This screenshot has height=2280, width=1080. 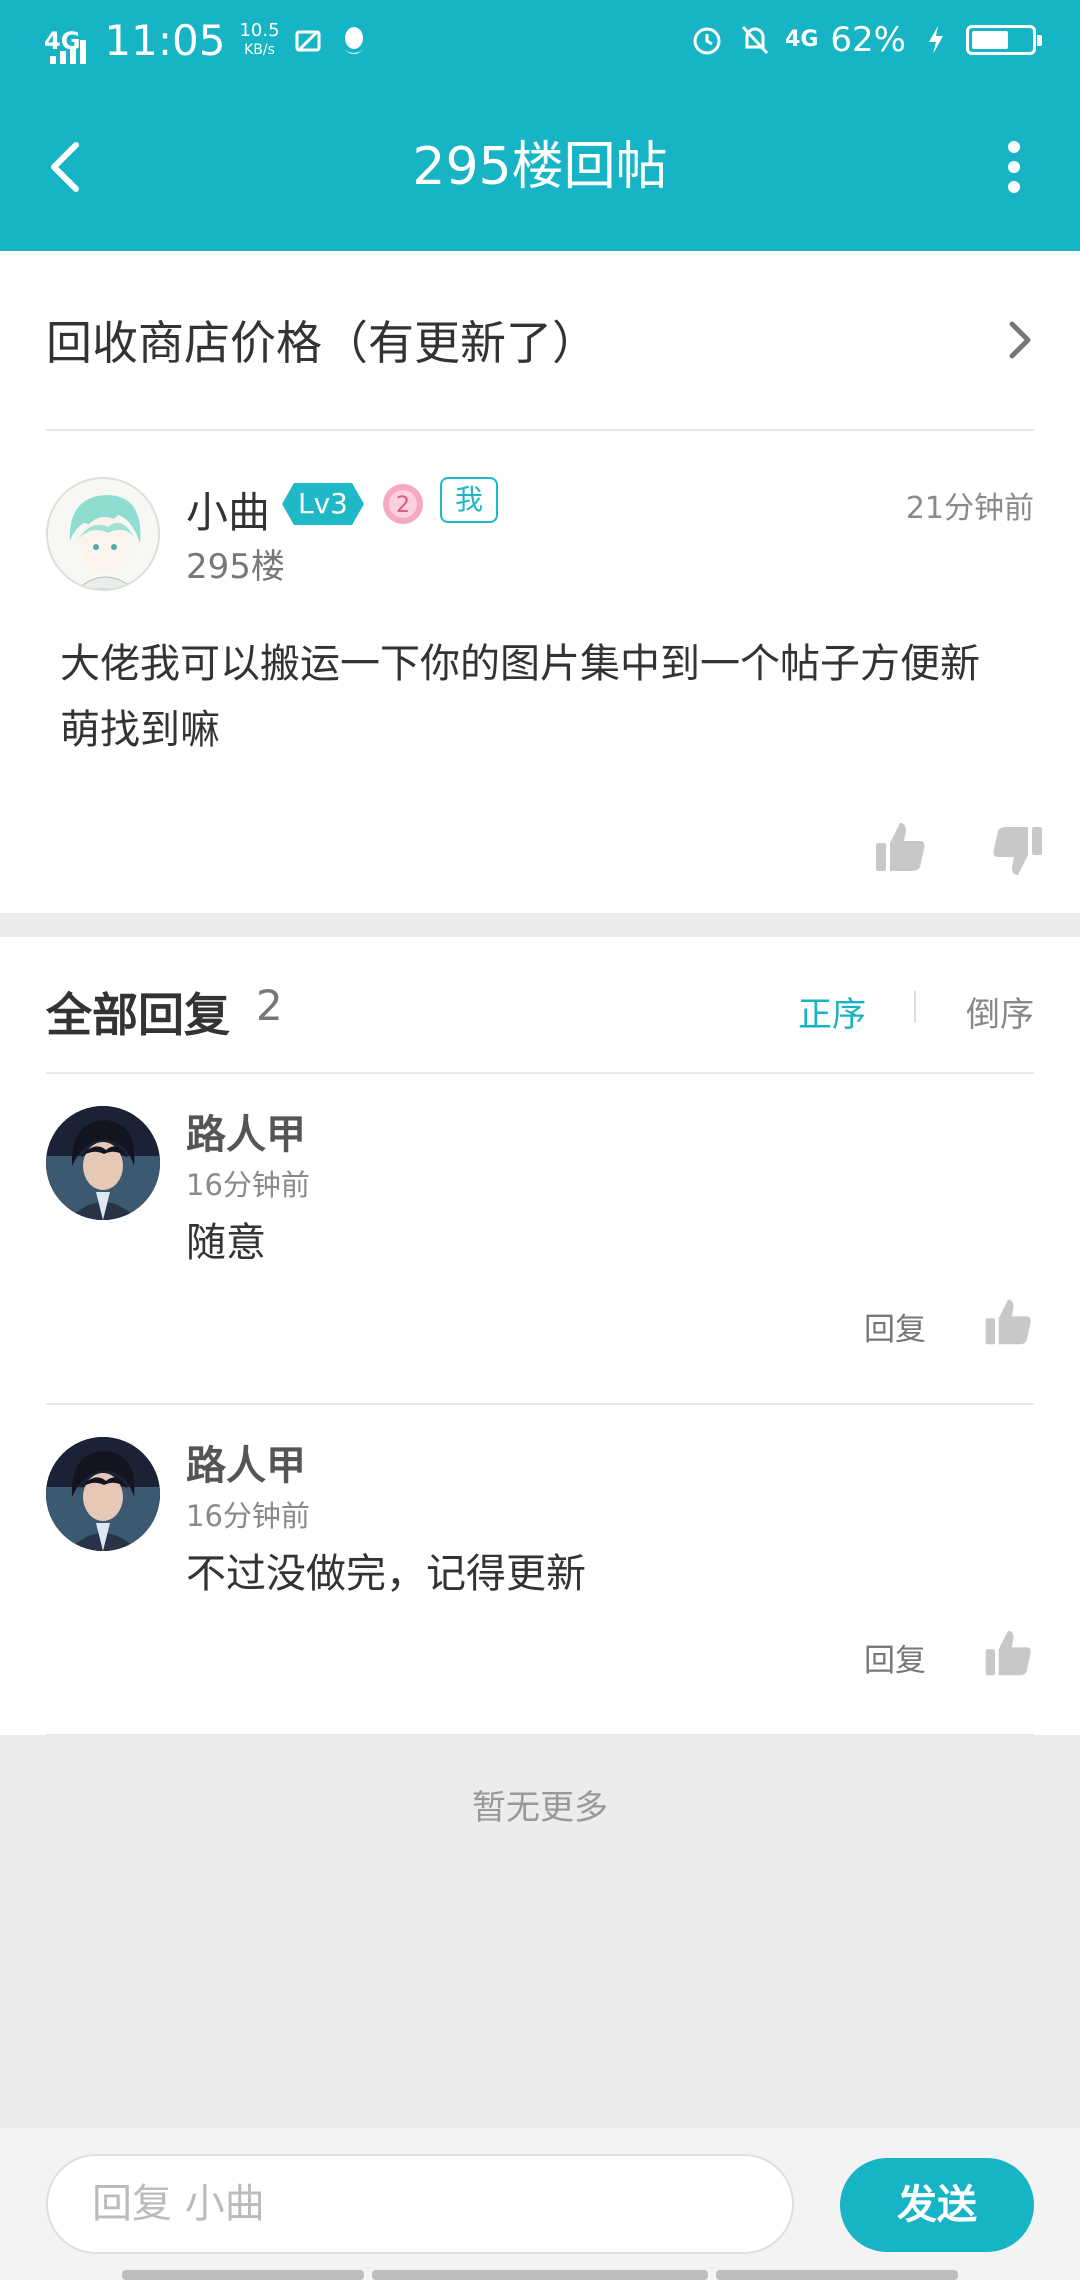 I want to click on reply-text: 不过没做完，记得更新, so click(x=386, y=1574).